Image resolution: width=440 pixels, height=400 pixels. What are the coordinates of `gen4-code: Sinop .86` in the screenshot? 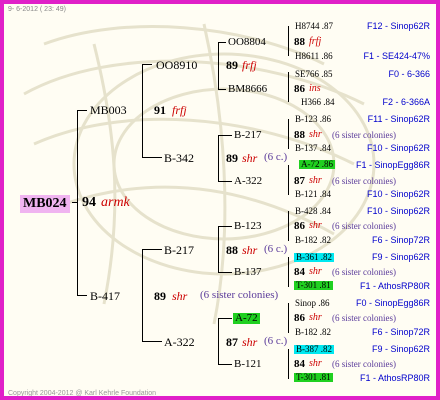 It's located at (312, 303).